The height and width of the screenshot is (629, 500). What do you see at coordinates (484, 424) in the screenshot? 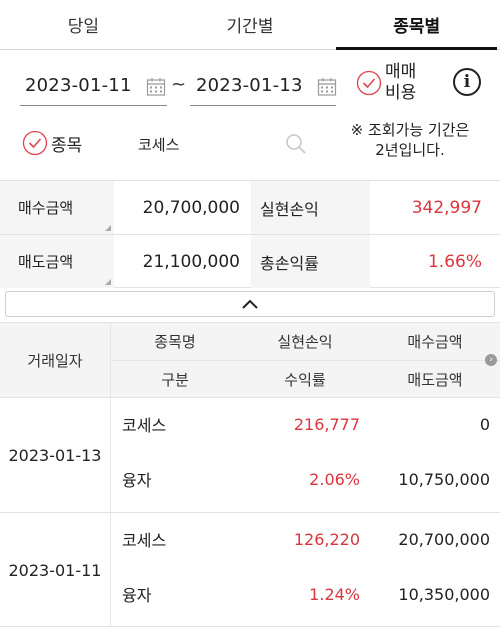
I see `row-buy-amount: 0` at bounding box center [484, 424].